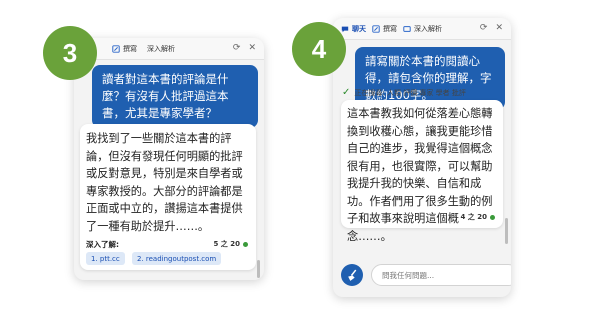  I want to click on search-status: ✓ 正在搜尋: 人類 評價 專家 學者 批評, so click(404, 92).